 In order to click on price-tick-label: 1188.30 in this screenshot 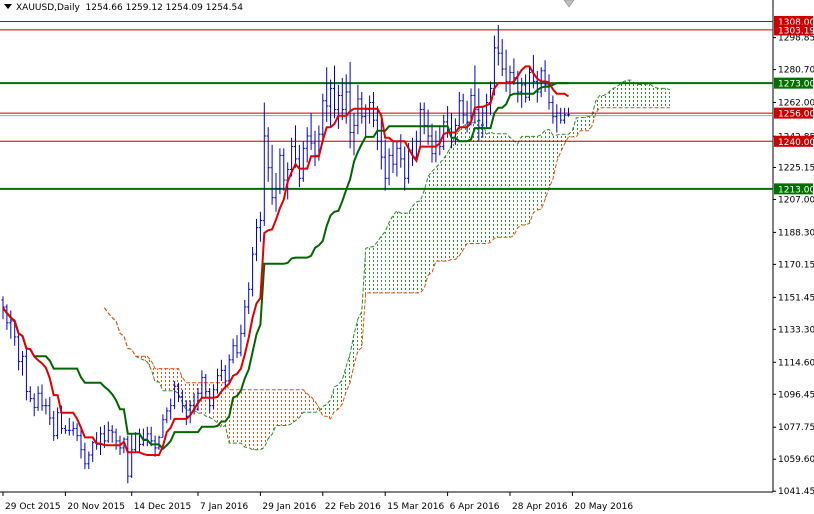, I will do `click(796, 233)`.